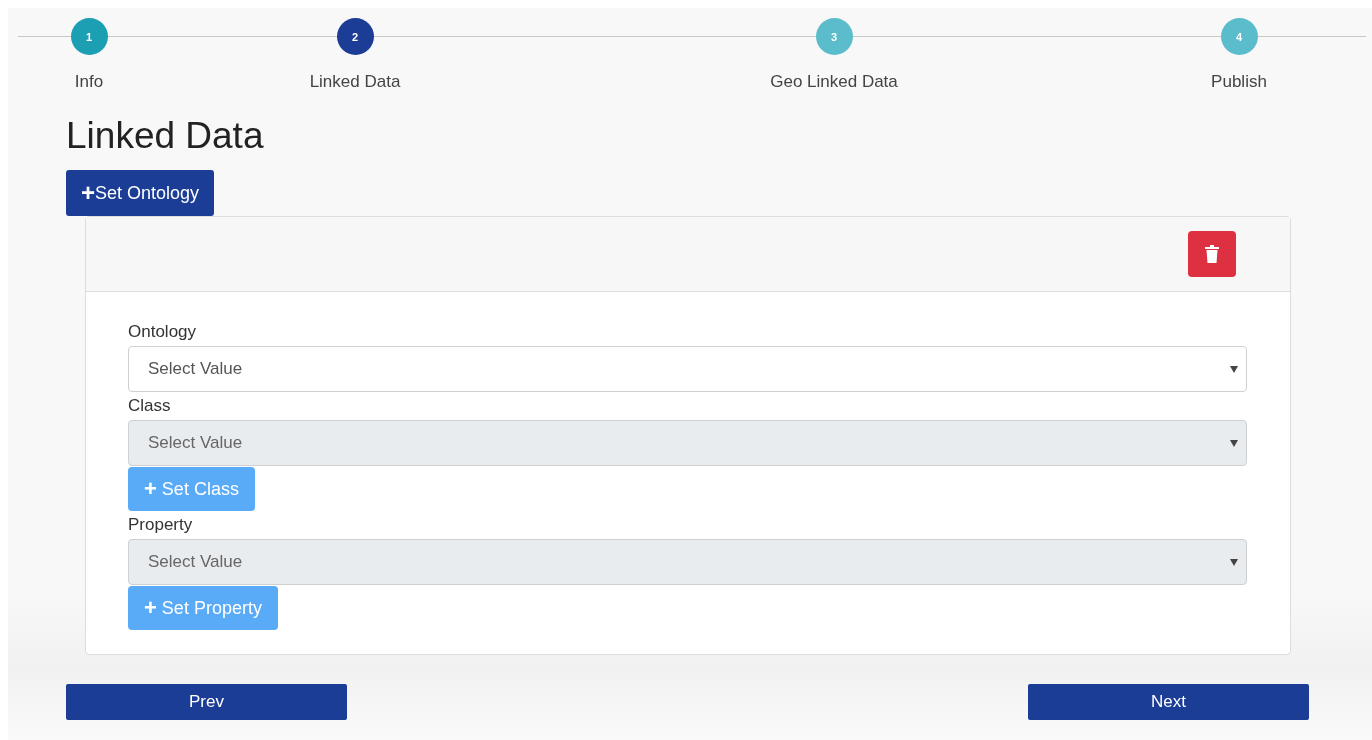  Describe the element at coordinates (355, 82) in the screenshot. I see `step-label: Linked Data` at that location.